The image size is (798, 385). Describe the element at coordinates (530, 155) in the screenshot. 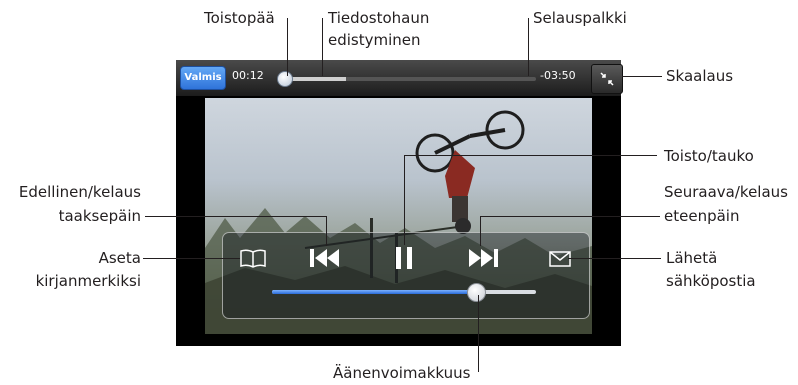

I see `callout-line-play-pause-h` at that location.